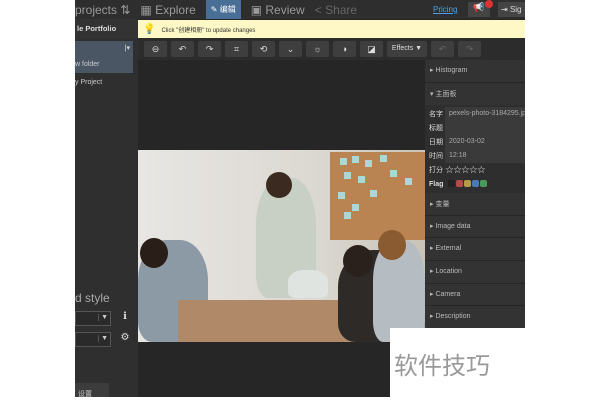 The width and height of the screenshot is (600, 400). I want to click on time-input: 12:18, so click(485, 156).